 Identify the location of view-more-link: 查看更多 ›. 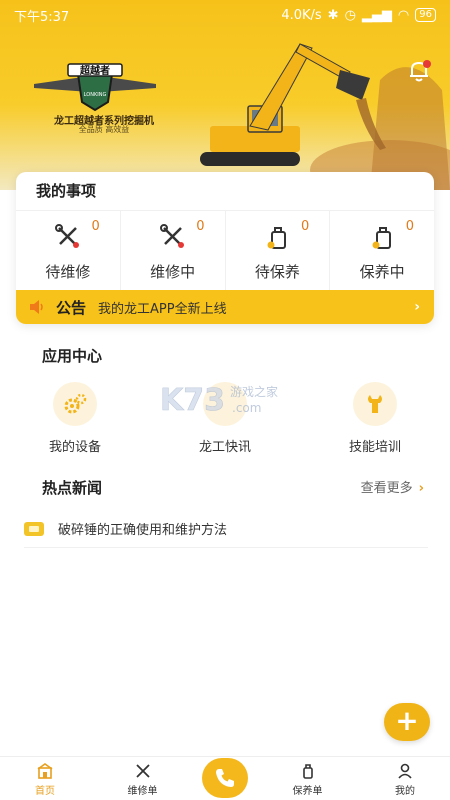
(392, 486).